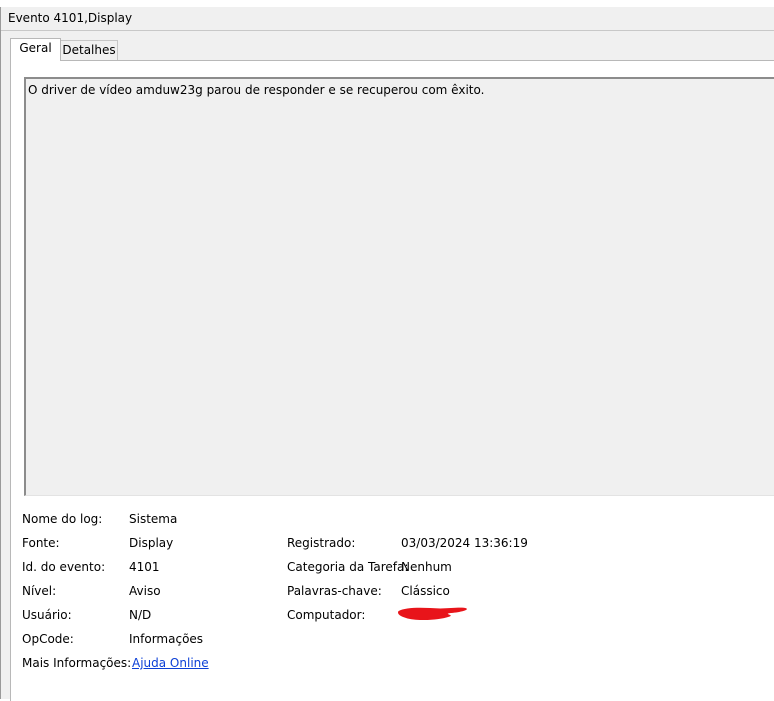 The width and height of the screenshot is (774, 701). I want to click on logged-label: Registrado:, so click(321, 543).